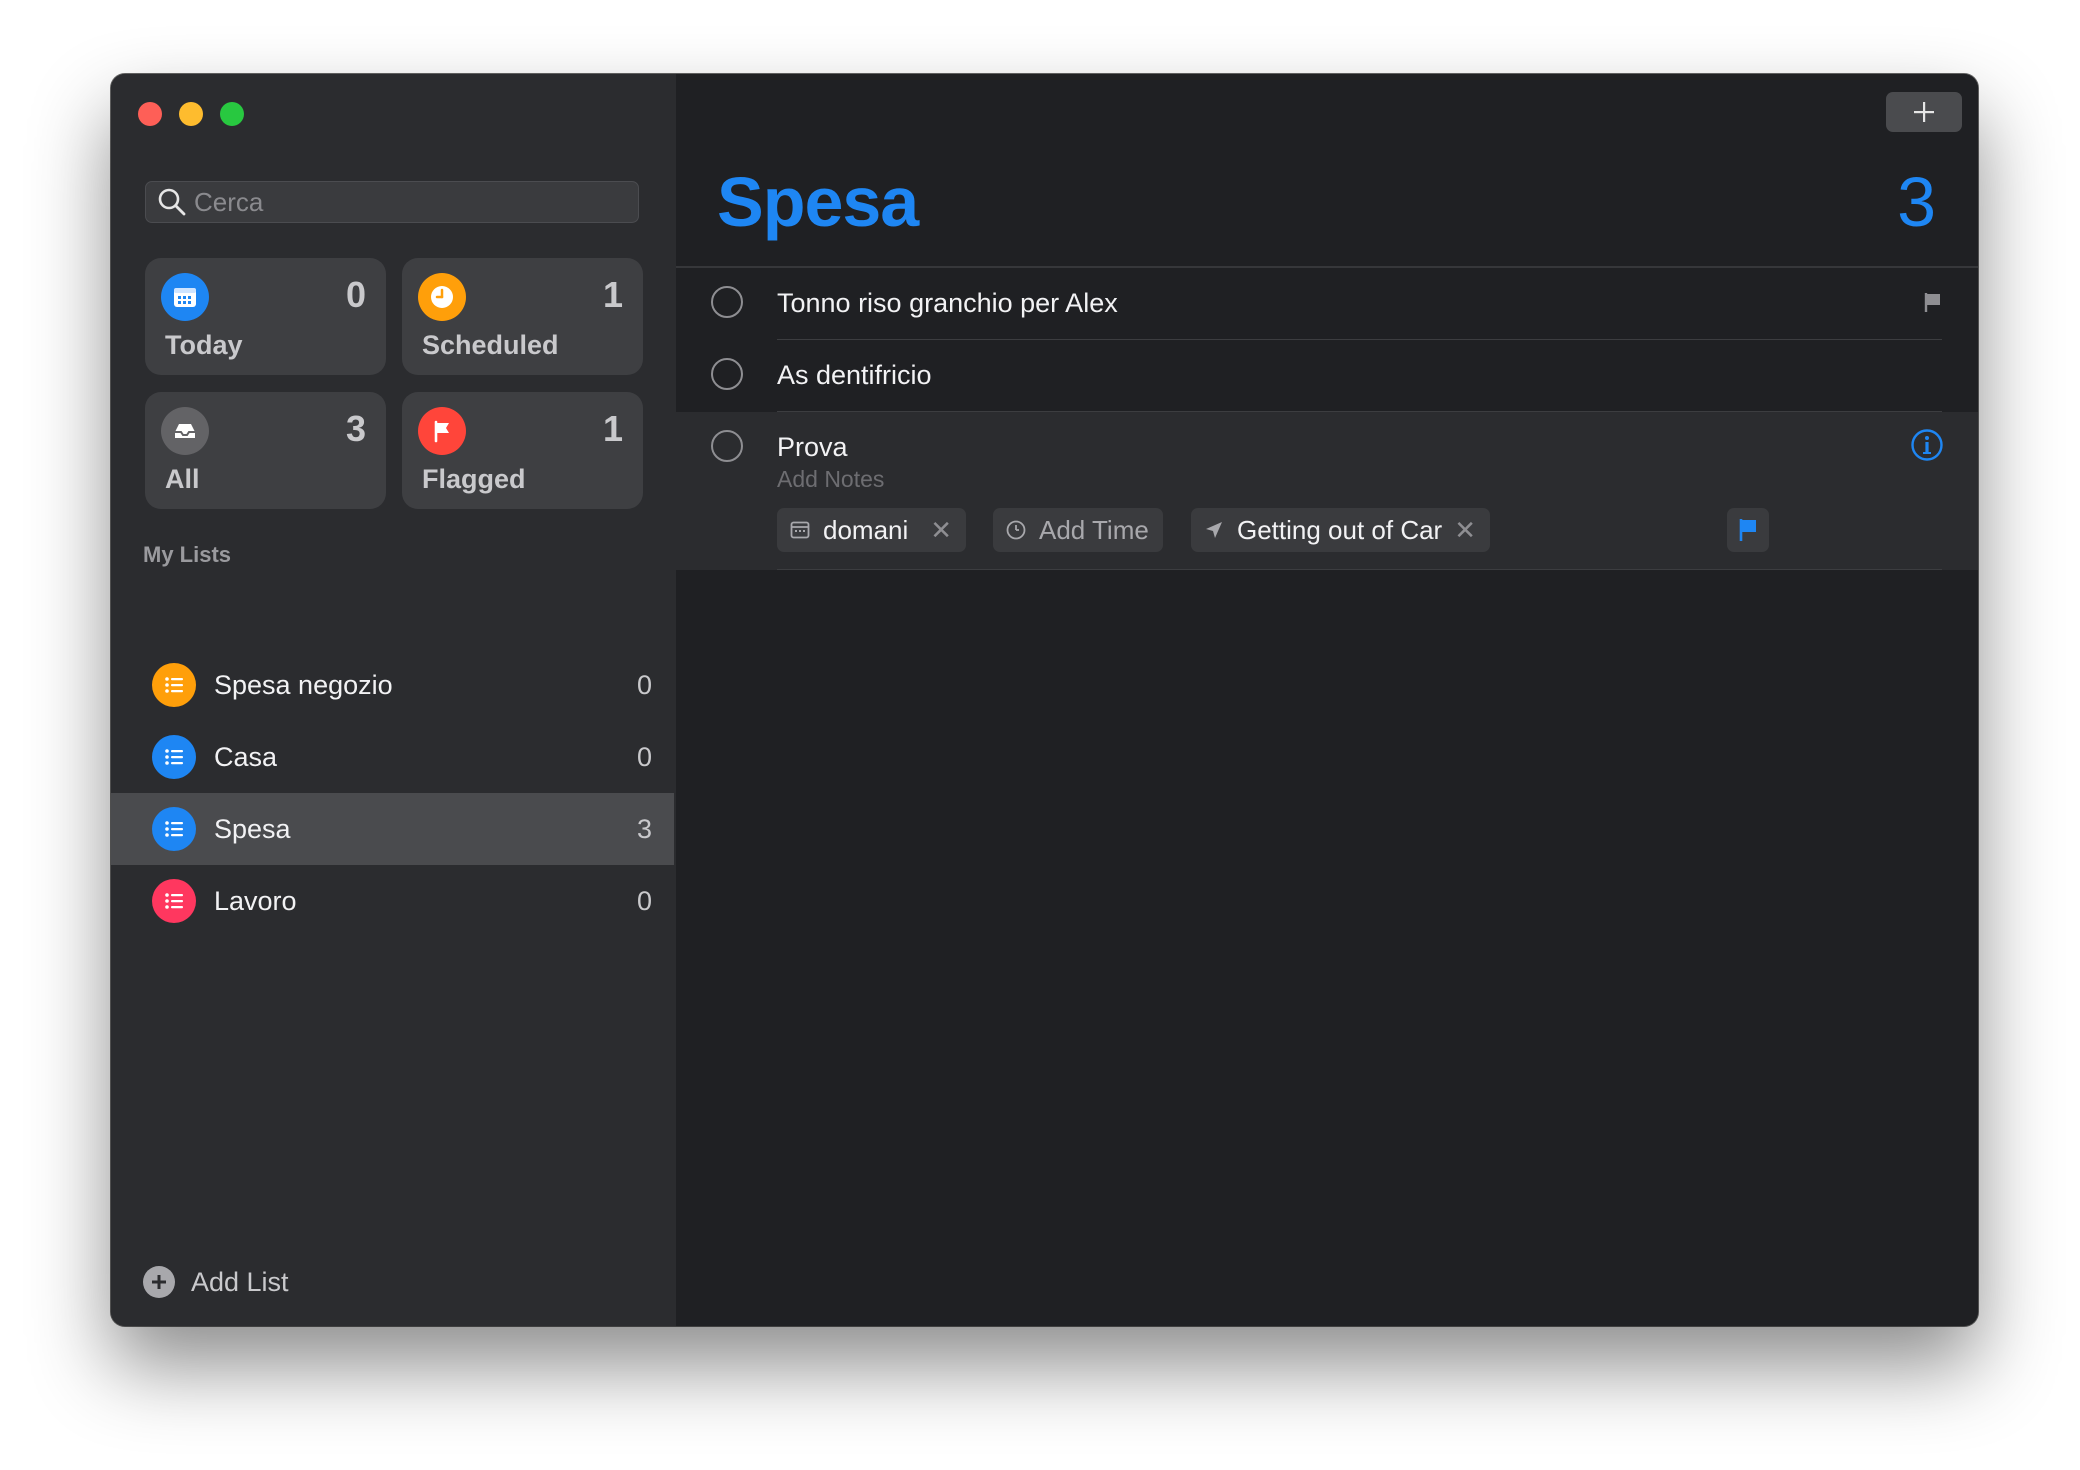 This screenshot has width=2080, height=1470. What do you see at coordinates (490, 345) in the screenshot?
I see `scheduled-label: Scheduled` at bounding box center [490, 345].